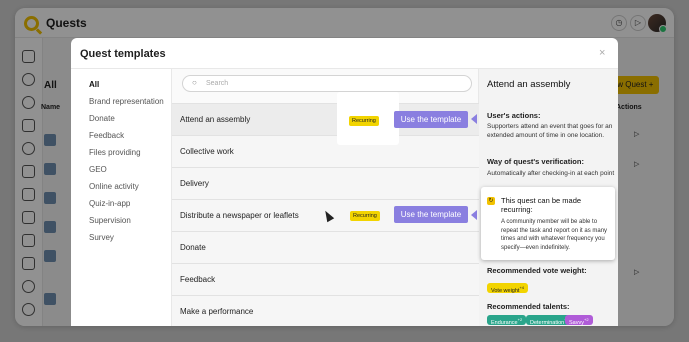 This screenshot has height=342, width=689. What do you see at coordinates (514, 115) in the screenshot?
I see `users-actions-heading: User's actions:` at bounding box center [514, 115].